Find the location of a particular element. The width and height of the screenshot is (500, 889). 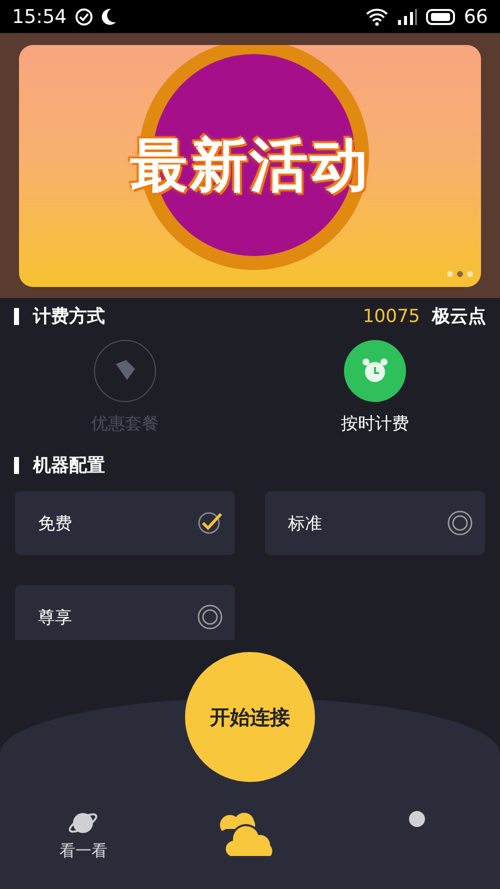

nav-item: 看一看 is located at coordinates (83, 835).